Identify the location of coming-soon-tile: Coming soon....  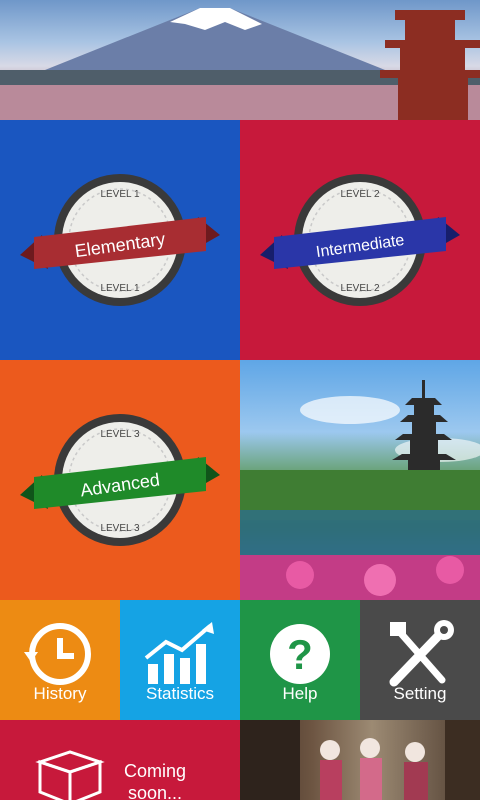
(120, 760).